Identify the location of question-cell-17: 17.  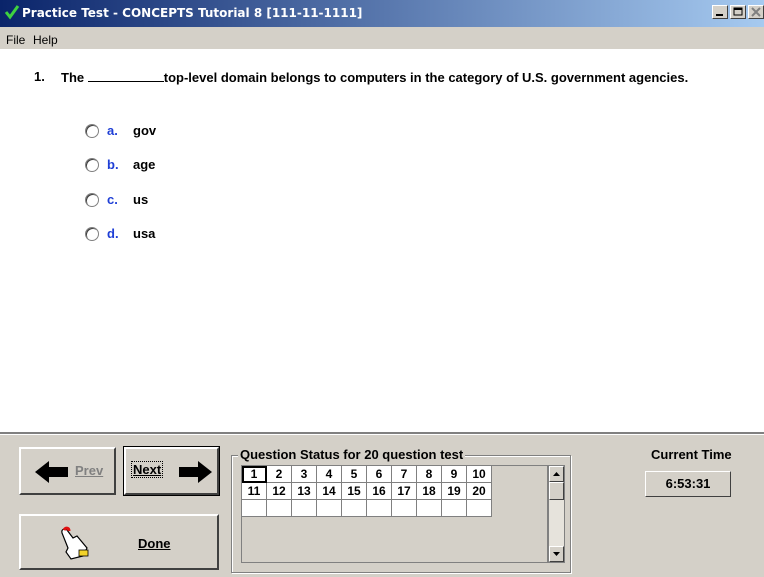
(404, 491).